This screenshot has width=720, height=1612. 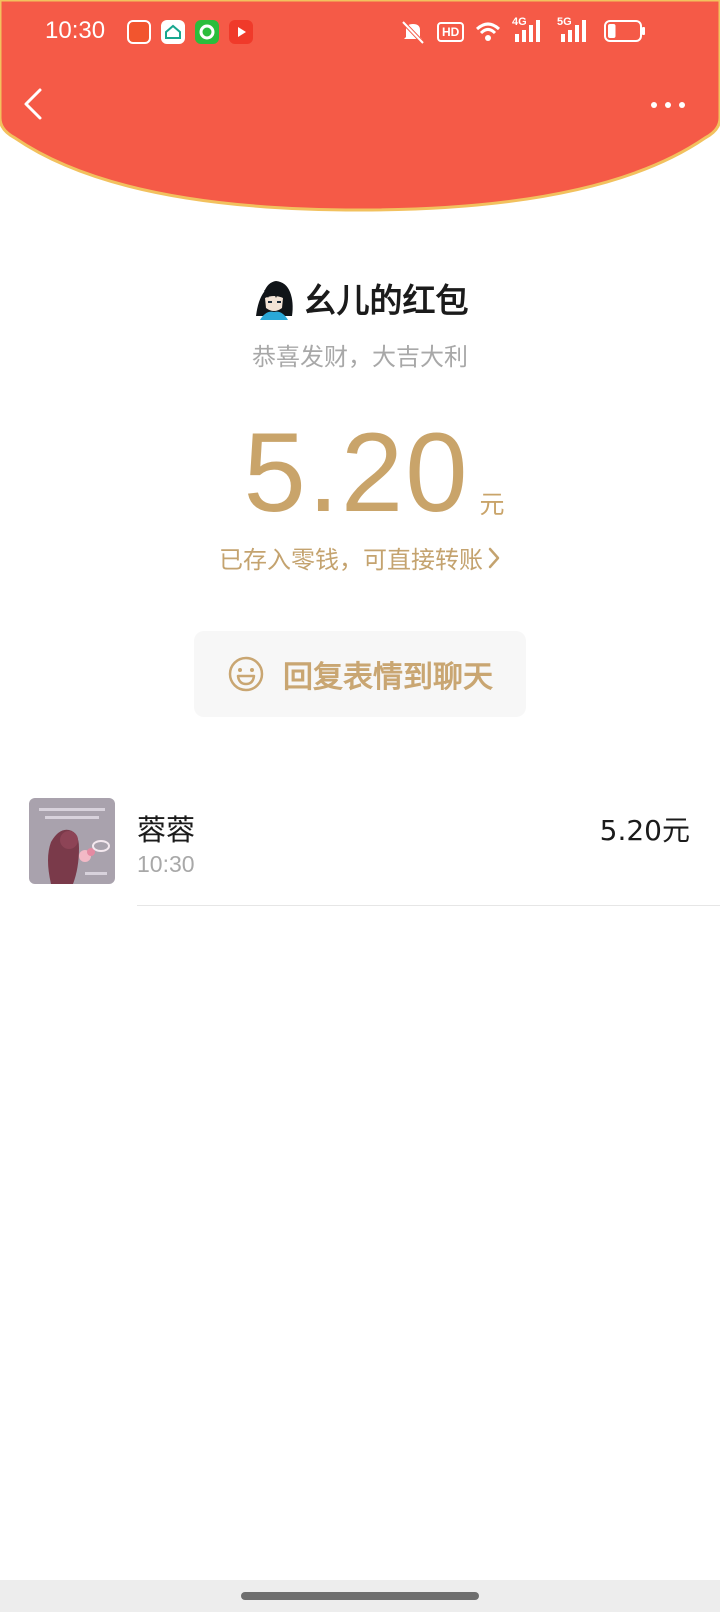 I want to click on wallet-change-link: 已存入零钱，可直接转账, so click(x=360, y=557).